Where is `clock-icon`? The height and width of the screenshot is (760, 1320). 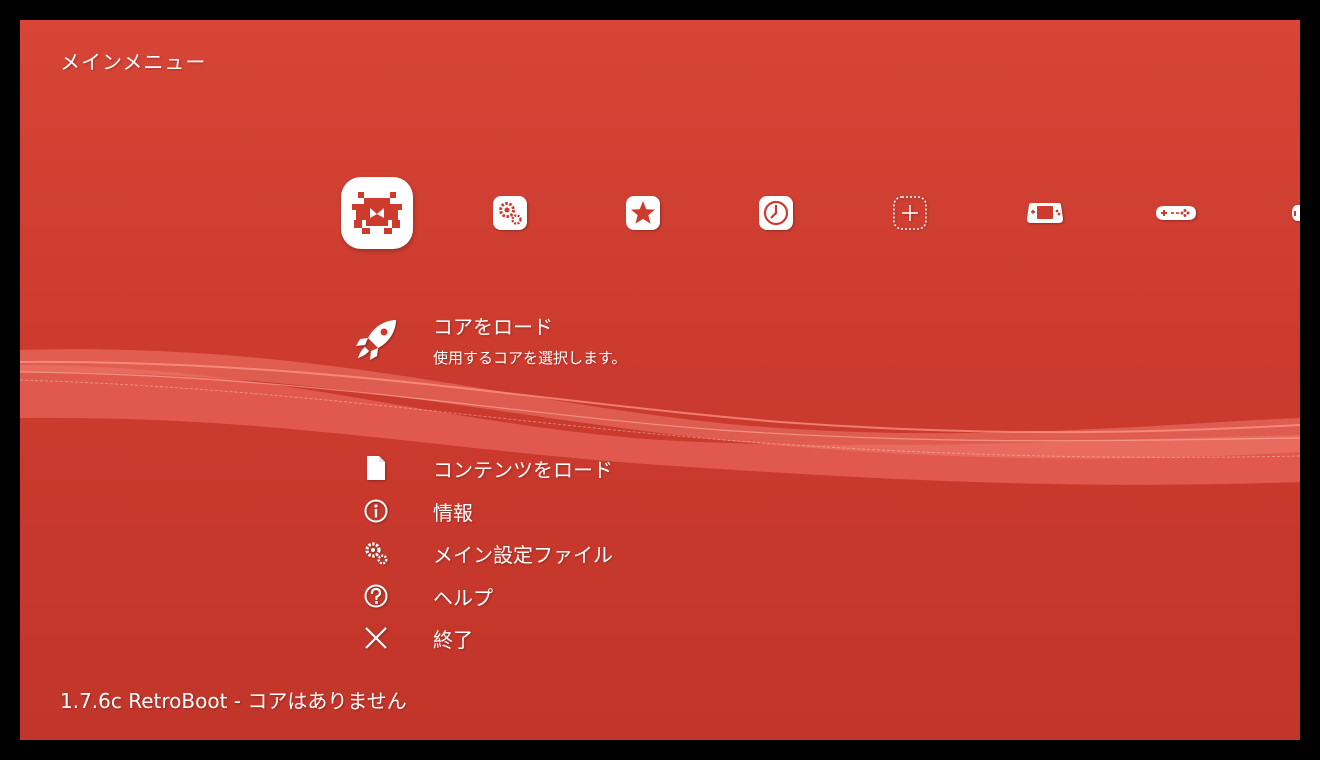 clock-icon is located at coordinates (776, 213).